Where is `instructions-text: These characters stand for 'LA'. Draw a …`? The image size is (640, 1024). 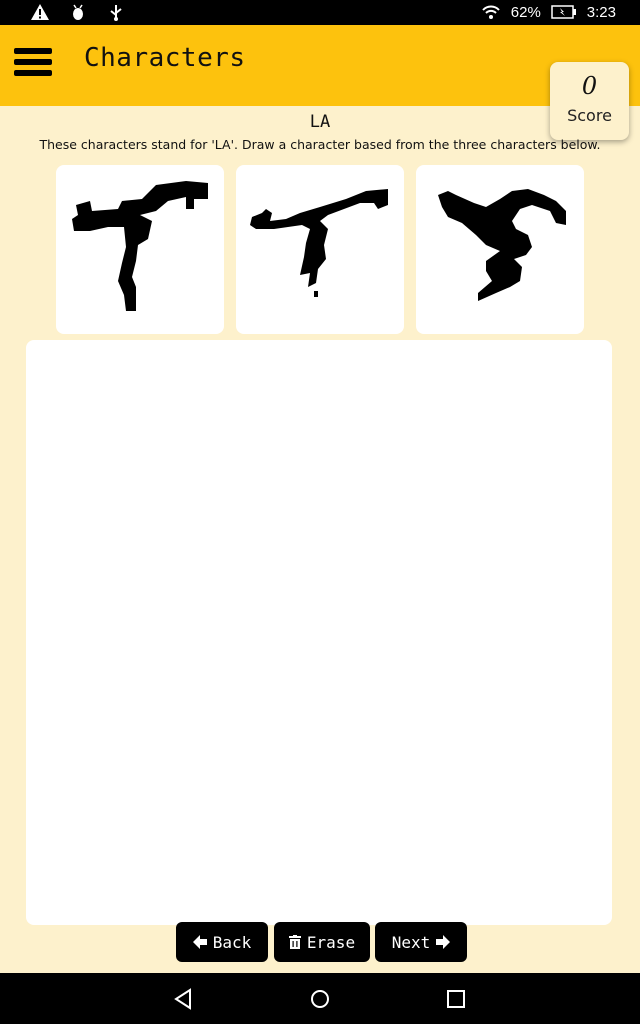 instructions-text: These characters stand for 'LA'. Draw a … is located at coordinates (320, 144).